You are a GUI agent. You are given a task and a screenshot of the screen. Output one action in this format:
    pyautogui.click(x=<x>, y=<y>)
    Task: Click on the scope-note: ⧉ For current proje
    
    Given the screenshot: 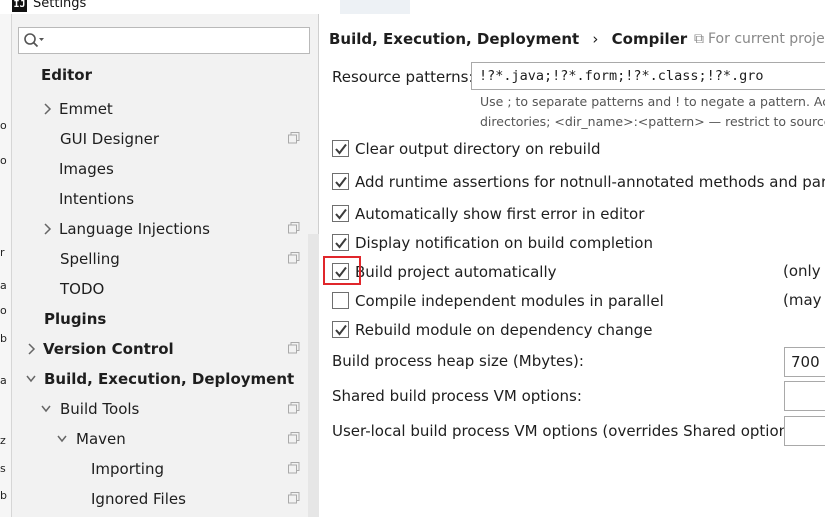 What is the action you would take?
    pyautogui.click(x=759, y=39)
    